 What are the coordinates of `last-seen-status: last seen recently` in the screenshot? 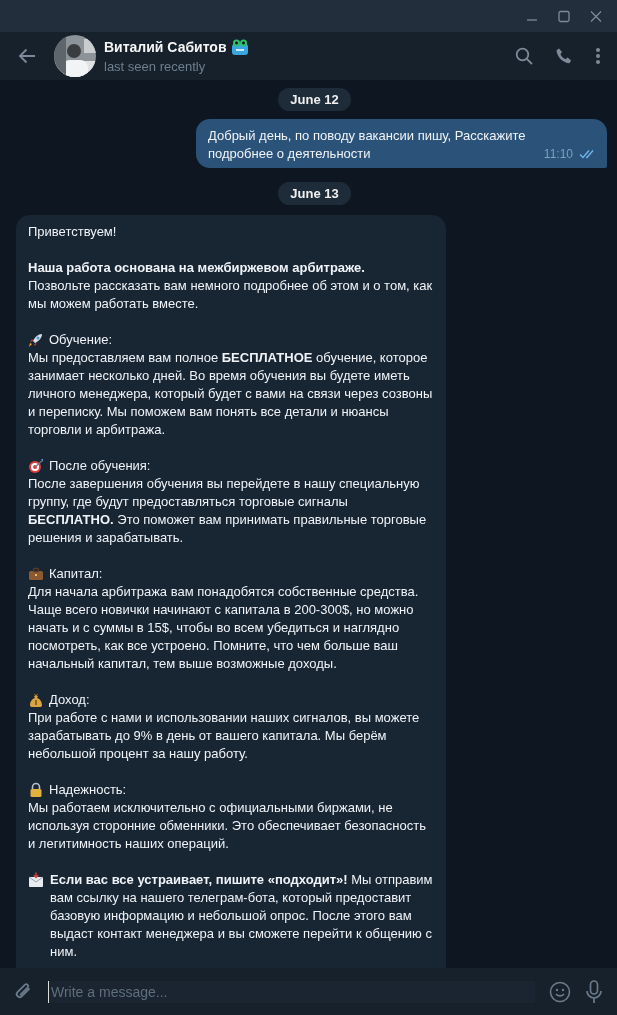 It's located at (155, 66).